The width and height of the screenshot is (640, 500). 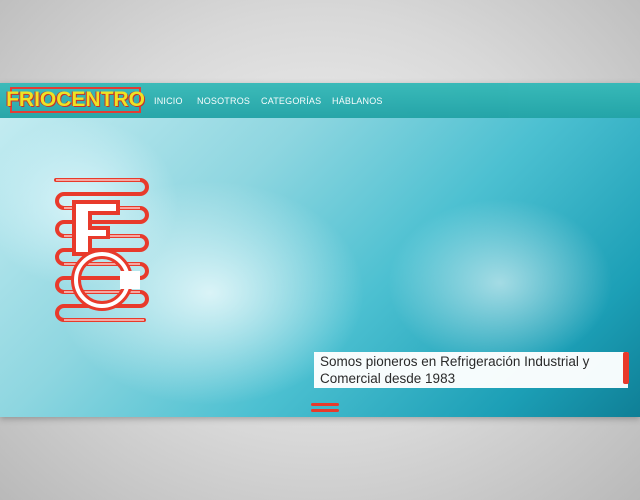 I want to click on scroll-down-button, so click(x=325, y=410).